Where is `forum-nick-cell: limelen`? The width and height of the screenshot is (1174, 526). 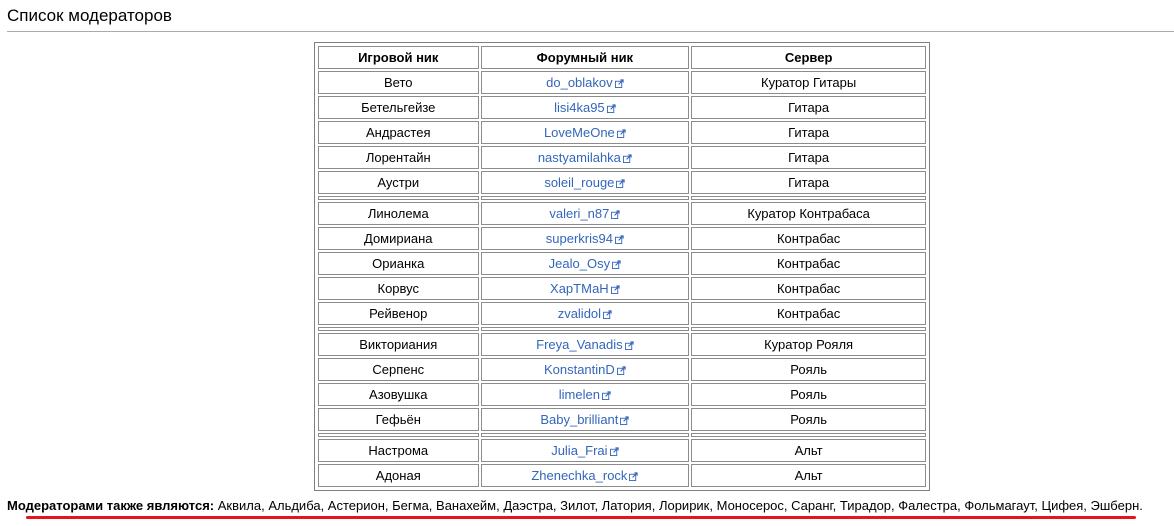
forum-nick-cell: limelen is located at coordinates (585, 394).